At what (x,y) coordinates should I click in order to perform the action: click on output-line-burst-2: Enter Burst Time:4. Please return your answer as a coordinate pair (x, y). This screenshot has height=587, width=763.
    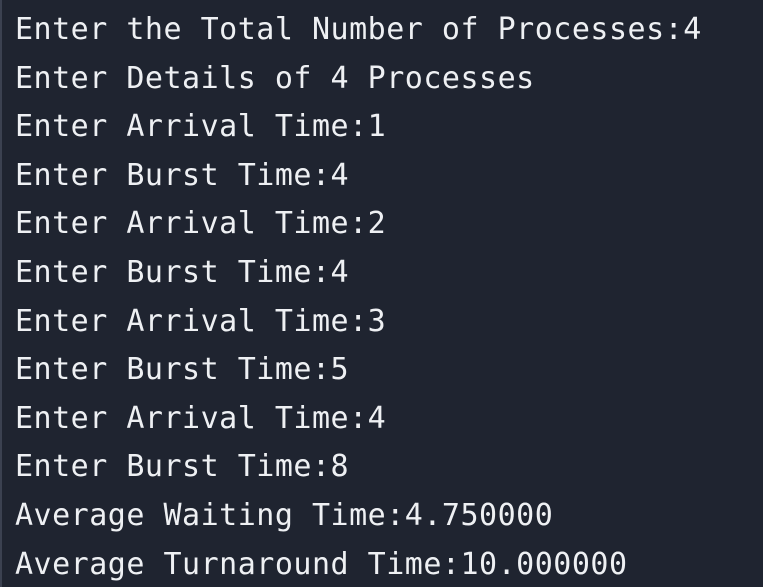
    Looking at the image, I should click on (182, 272).